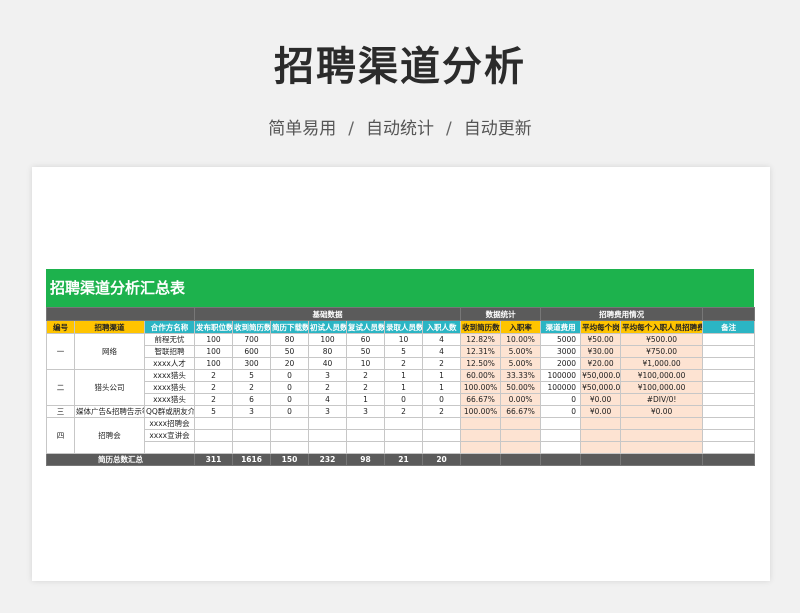 The width and height of the screenshot is (800, 613). What do you see at coordinates (662, 327) in the screenshot?
I see `col-avg-per-join: 平均每个入职人员招聘费用` at bounding box center [662, 327].